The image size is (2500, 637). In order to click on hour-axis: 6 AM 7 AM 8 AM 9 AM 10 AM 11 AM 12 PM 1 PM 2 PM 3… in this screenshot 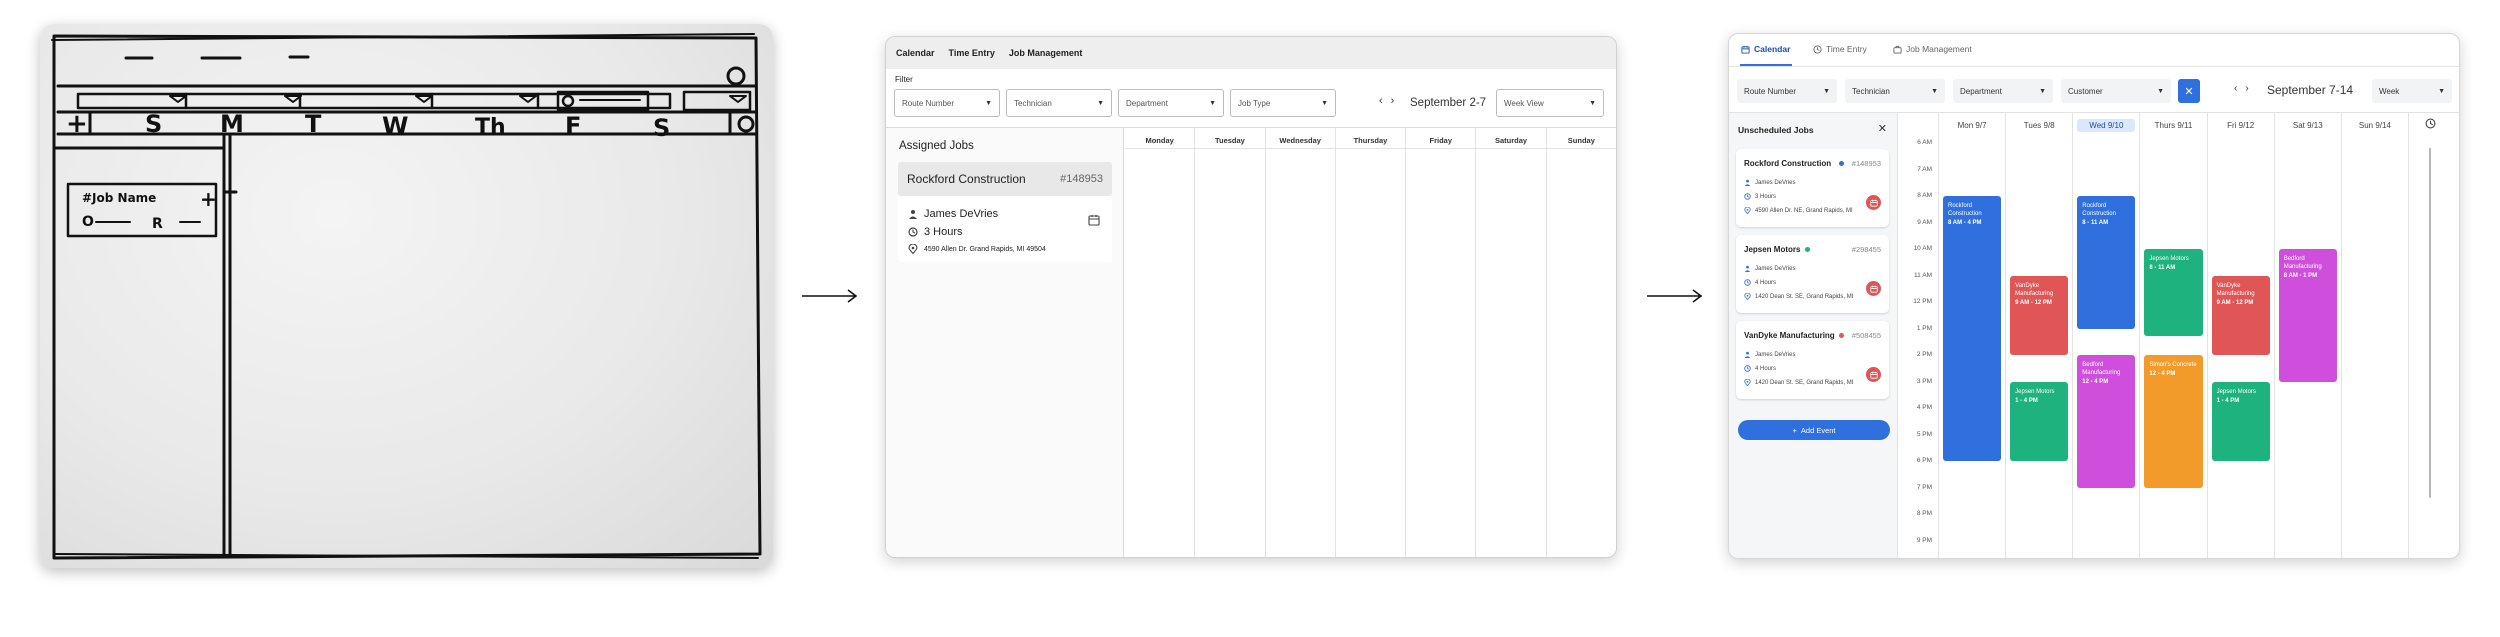, I will do `click(1919, 335)`.